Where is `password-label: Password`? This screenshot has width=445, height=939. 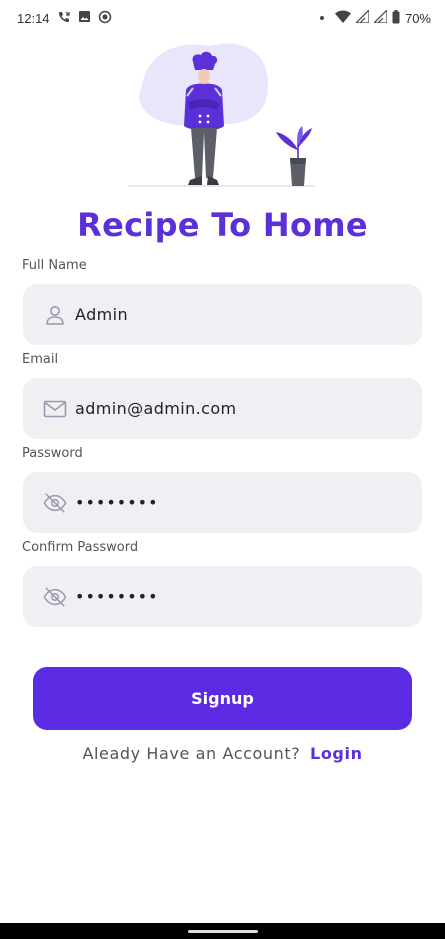
password-label: Password is located at coordinates (52, 453).